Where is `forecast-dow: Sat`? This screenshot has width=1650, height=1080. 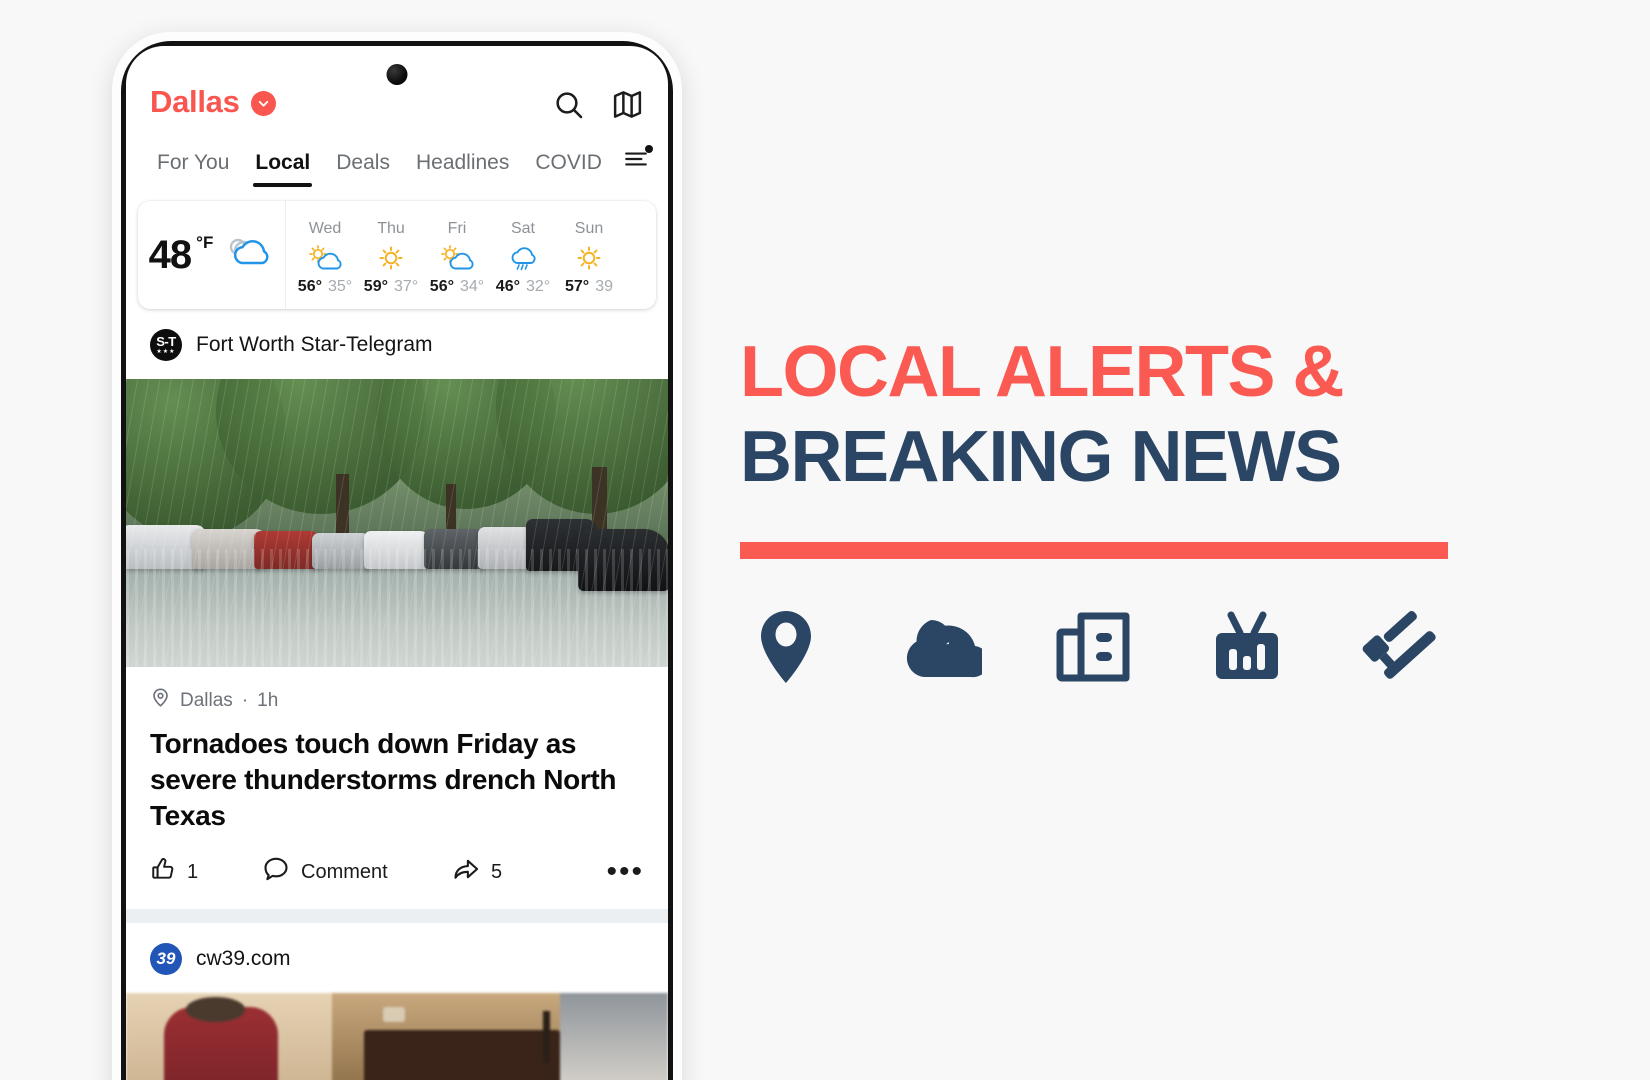
forecast-dow: Sat is located at coordinates (522, 228).